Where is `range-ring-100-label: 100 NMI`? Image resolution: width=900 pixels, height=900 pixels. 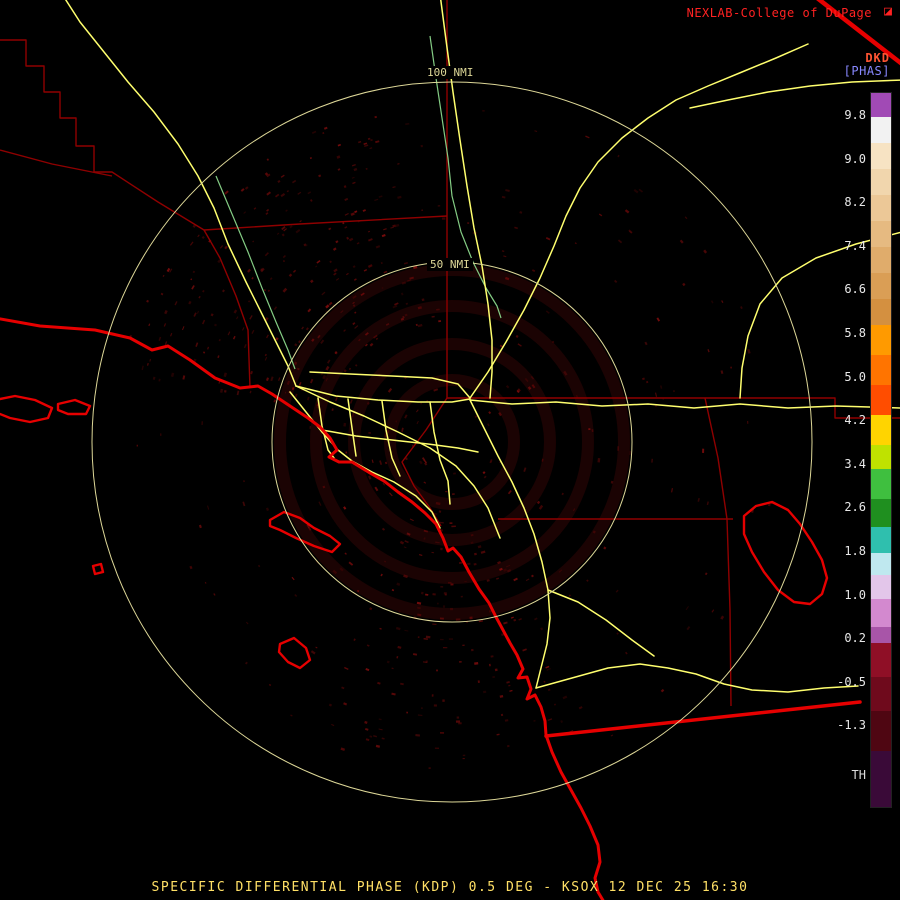 range-ring-100-label: 100 NMI is located at coordinates (450, 72).